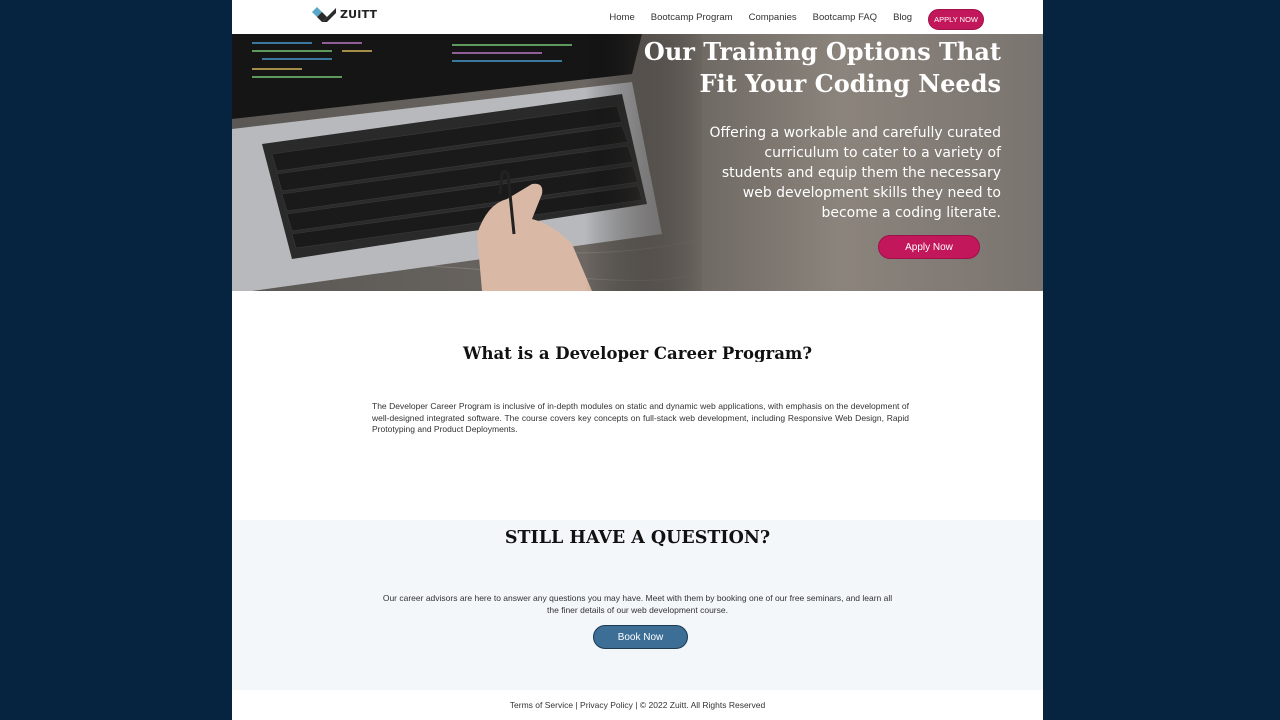 The image size is (1280, 720). What do you see at coordinates (637, 538) in the screenshot?
I see `question-heading: STILL HAVE A QUESTION?` at bounding box center [637, 538].